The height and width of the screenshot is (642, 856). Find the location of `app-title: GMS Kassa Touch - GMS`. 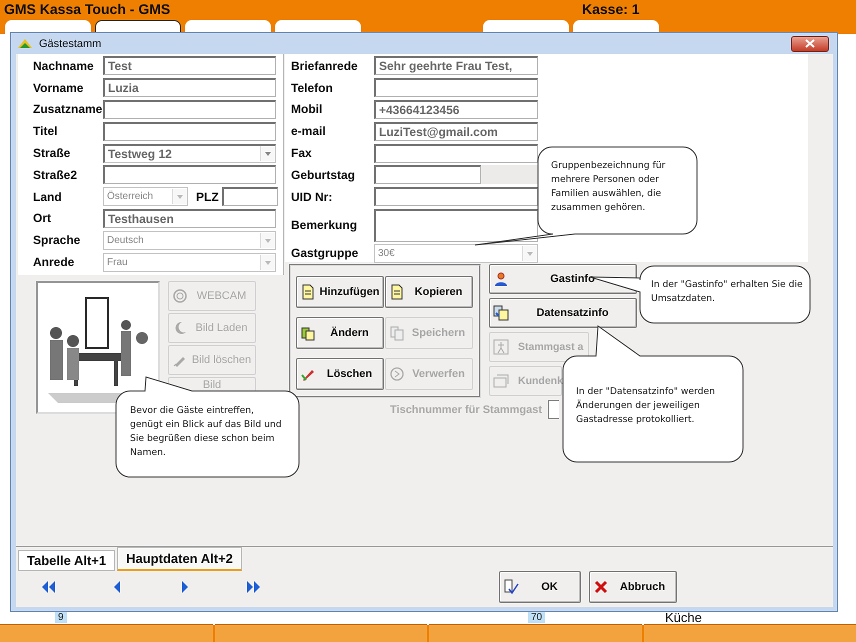

app-title: GMS Kassa Touch - GMS is located at coordinates (88, 9).